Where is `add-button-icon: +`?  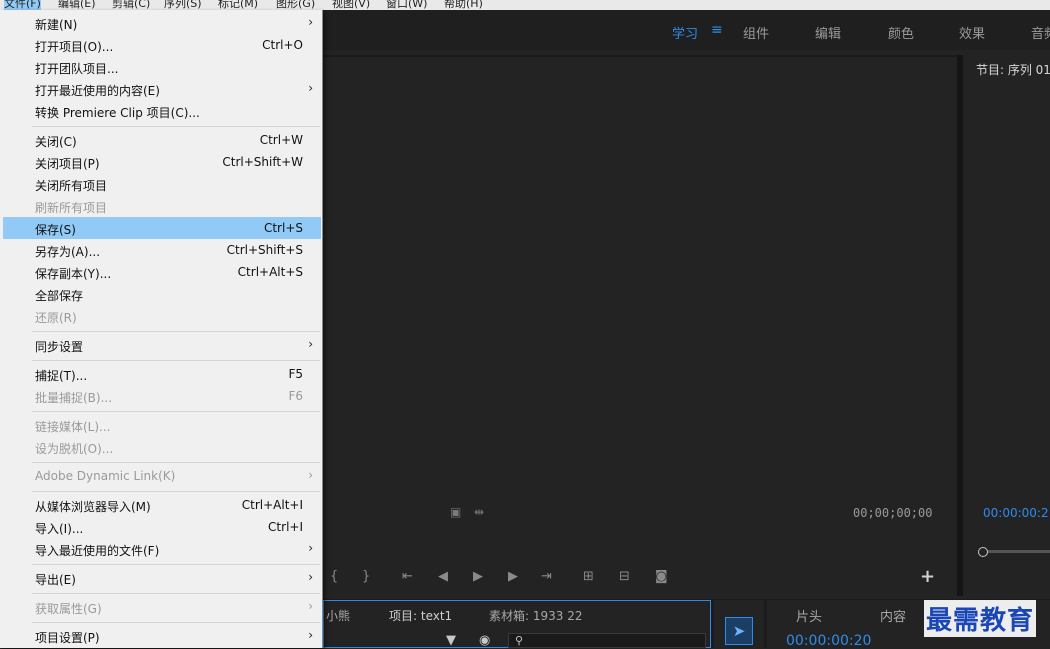 add-button-icon: + is located at coordinates (927, 576).